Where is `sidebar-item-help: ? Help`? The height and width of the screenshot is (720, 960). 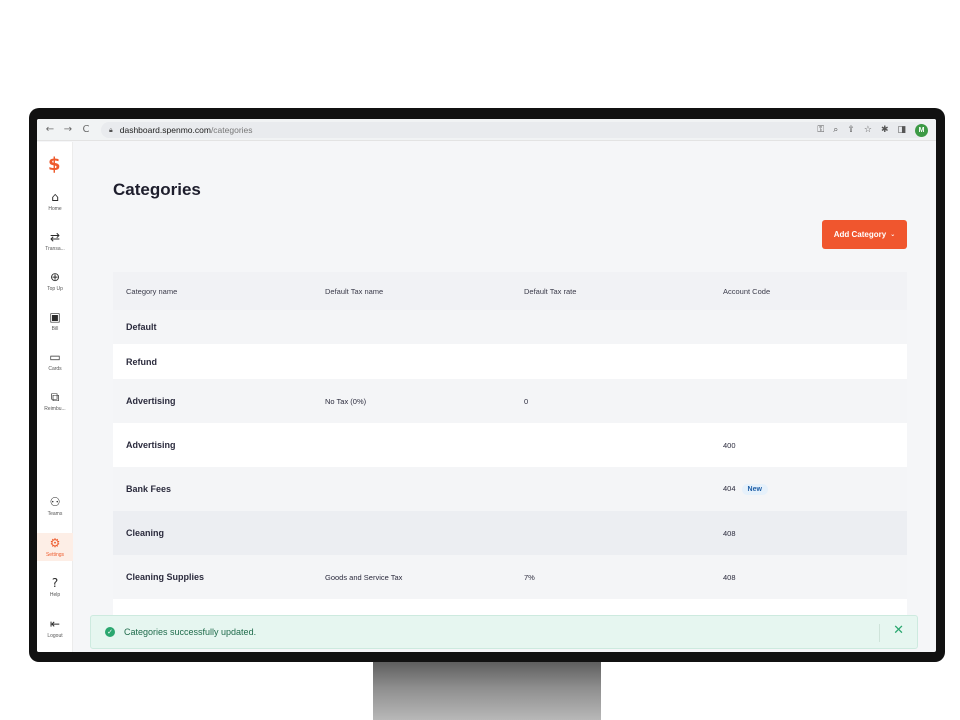
sidebar-item-help: ? Help is located at coordinates (55, 587).